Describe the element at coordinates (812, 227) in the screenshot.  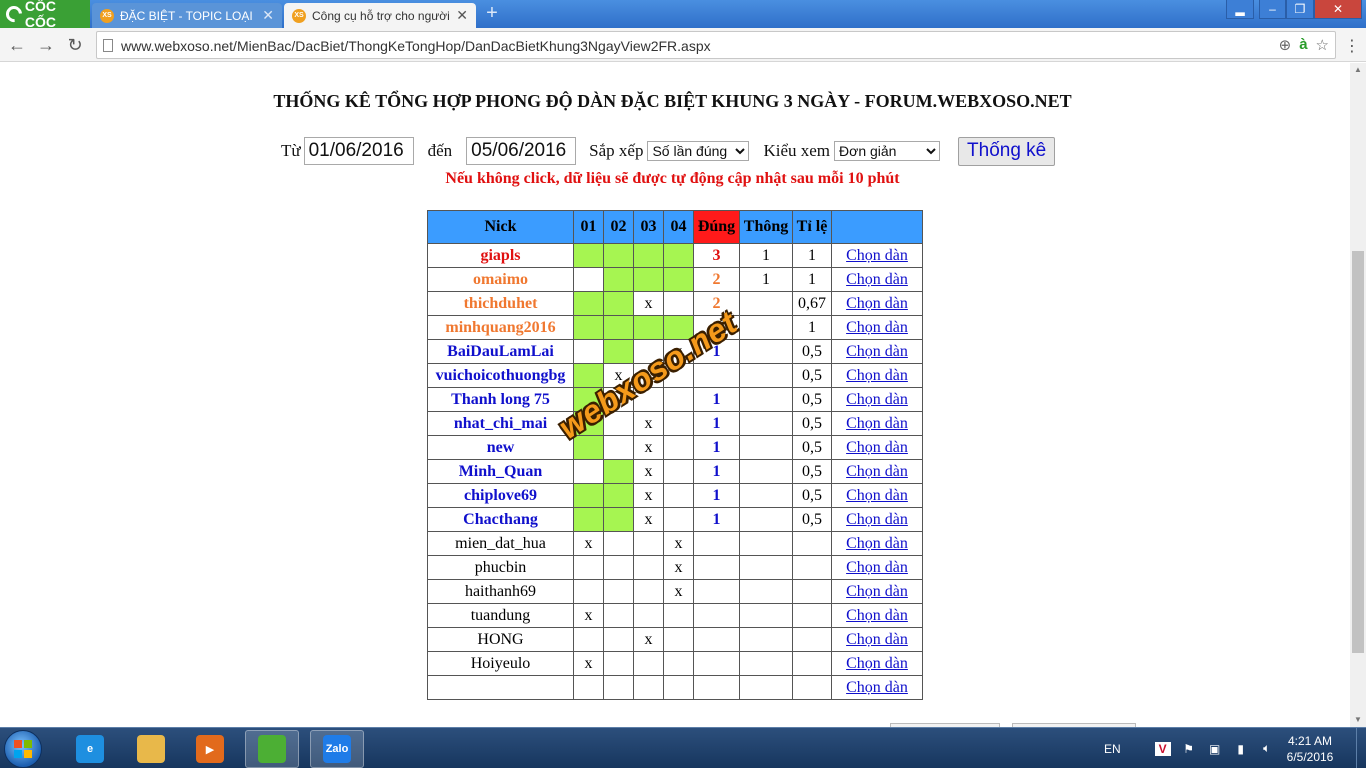
I see `header-ti-le: Tỉ lệ` at that location.